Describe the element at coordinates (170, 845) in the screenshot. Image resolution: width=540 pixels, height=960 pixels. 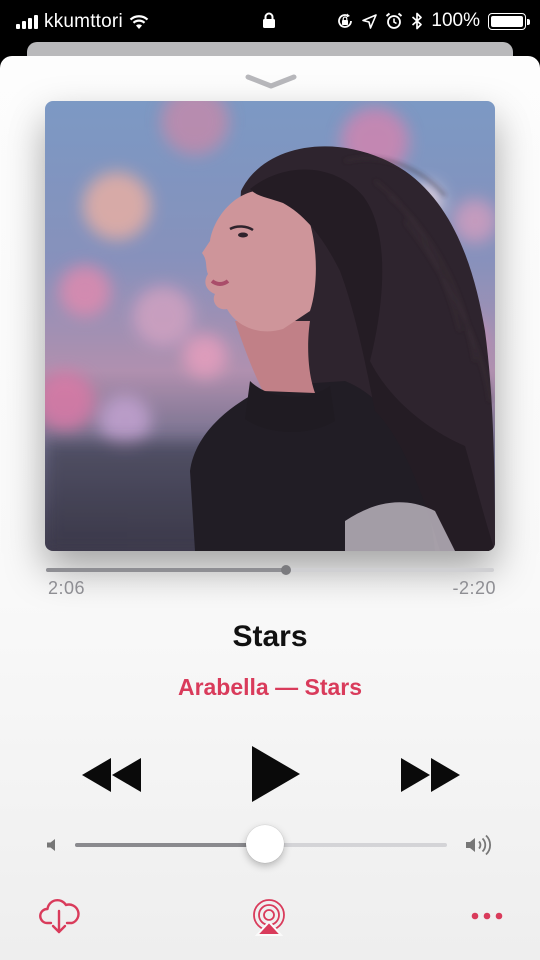
I see `volume-fill` at that location.